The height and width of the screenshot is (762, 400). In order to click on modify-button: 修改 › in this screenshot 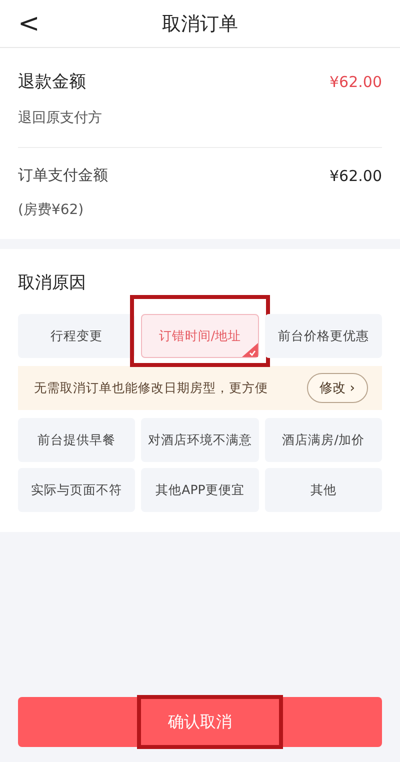, I will do `click(337, 388)`.